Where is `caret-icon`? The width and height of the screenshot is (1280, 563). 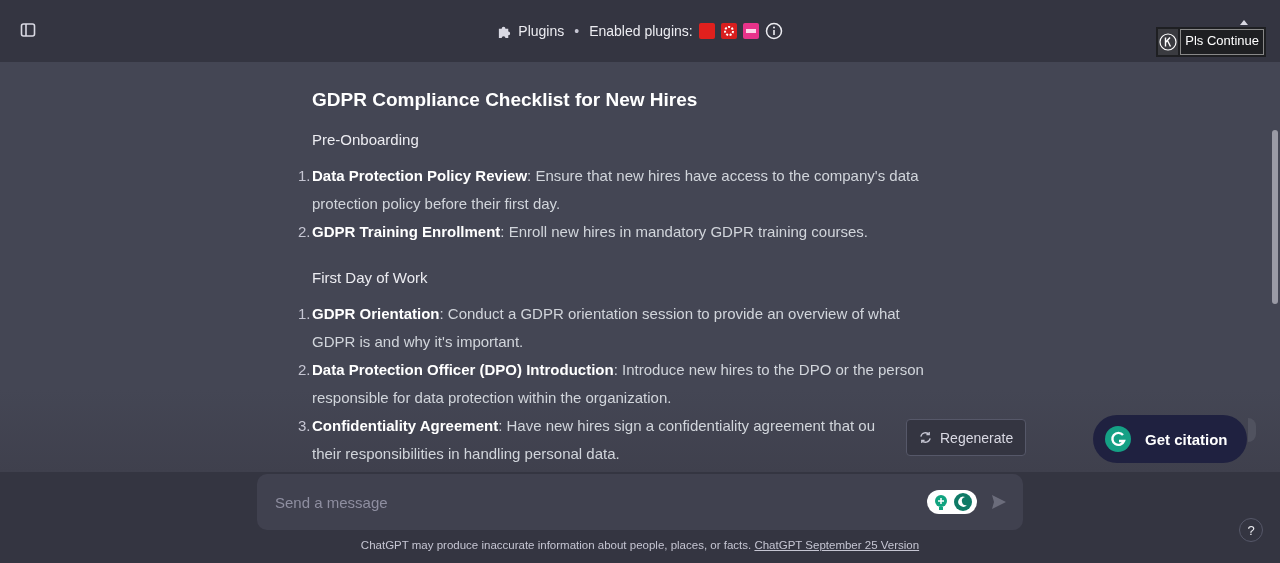
caret-icon is located at coordinates (1244, 22).